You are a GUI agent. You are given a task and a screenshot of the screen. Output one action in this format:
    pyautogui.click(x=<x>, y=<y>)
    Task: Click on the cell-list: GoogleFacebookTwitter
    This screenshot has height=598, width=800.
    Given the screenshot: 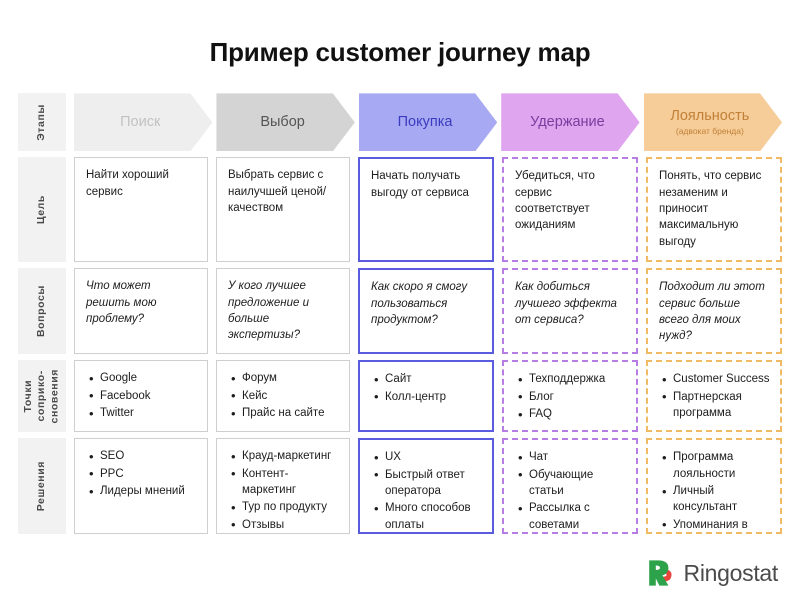 What is the action you would take?
    pyautogui.click(x=141, y=397)
    